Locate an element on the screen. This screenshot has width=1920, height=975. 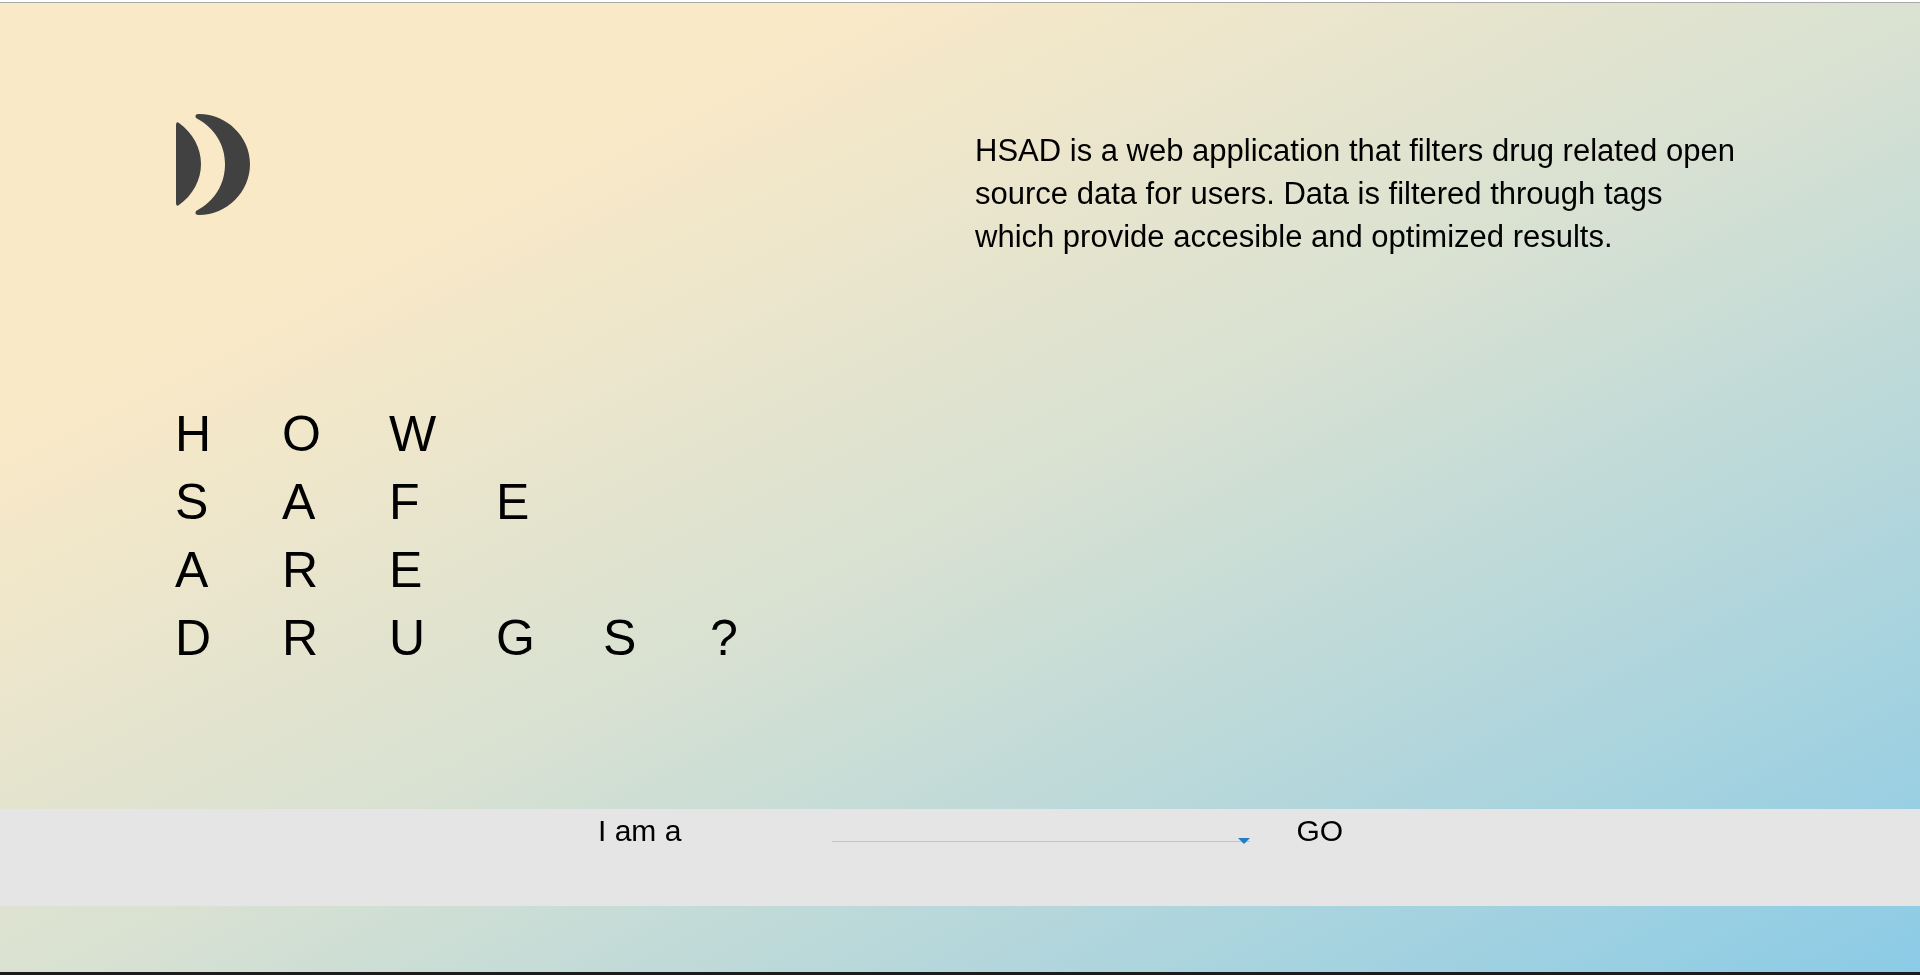
go-button: GO is located at coordinates (1320, 831).